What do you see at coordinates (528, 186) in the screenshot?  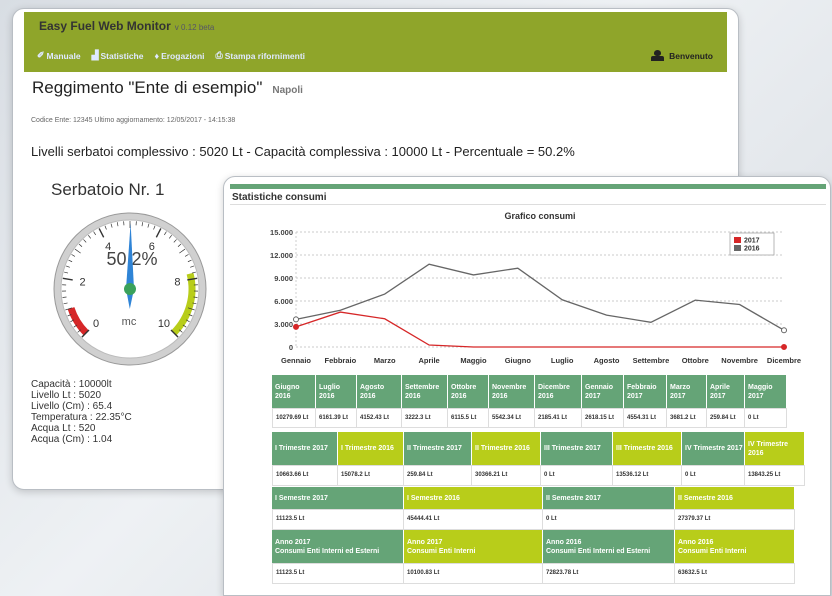 I see `stats-accent-bar` at bounding box center [528, 186].